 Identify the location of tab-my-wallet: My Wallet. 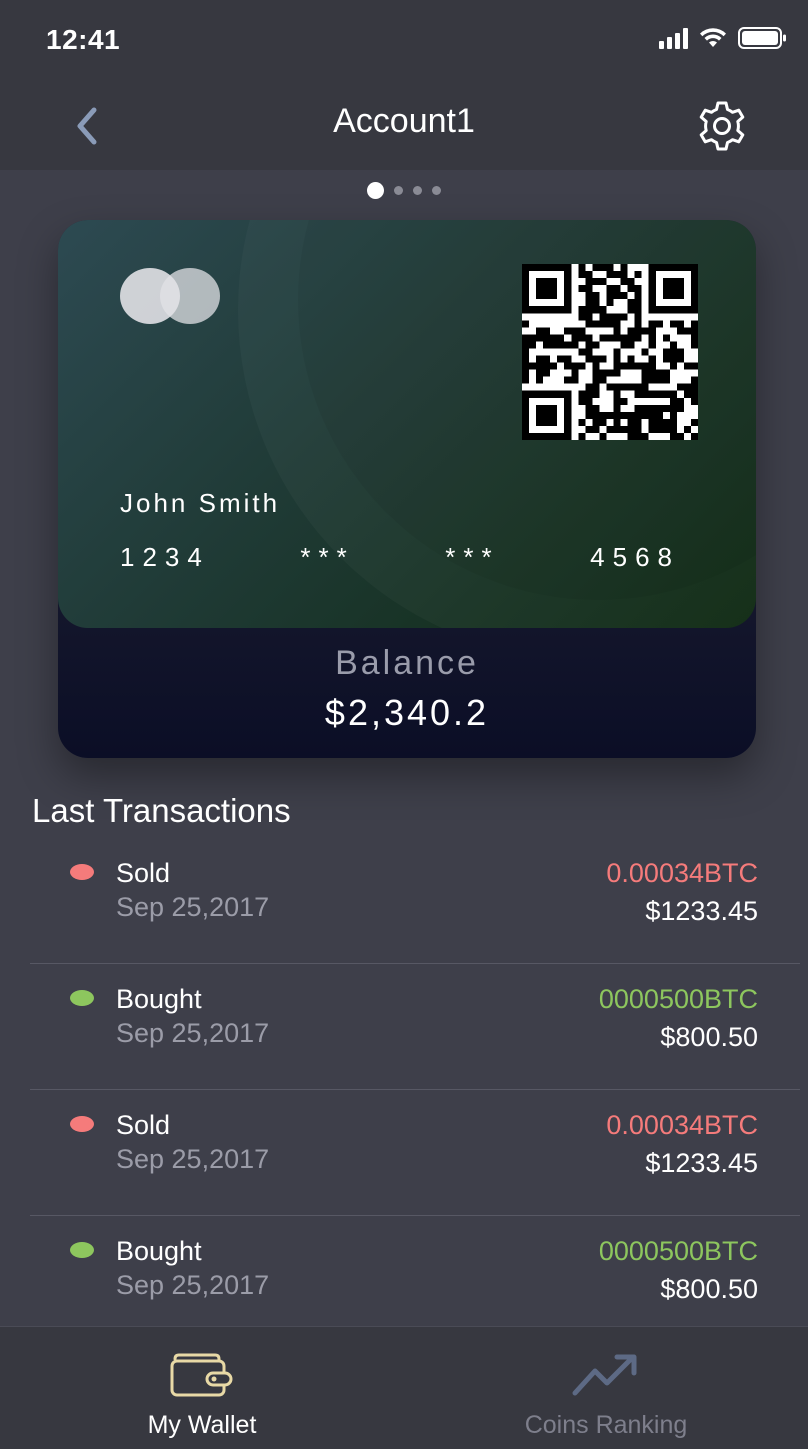
(202, 1388).